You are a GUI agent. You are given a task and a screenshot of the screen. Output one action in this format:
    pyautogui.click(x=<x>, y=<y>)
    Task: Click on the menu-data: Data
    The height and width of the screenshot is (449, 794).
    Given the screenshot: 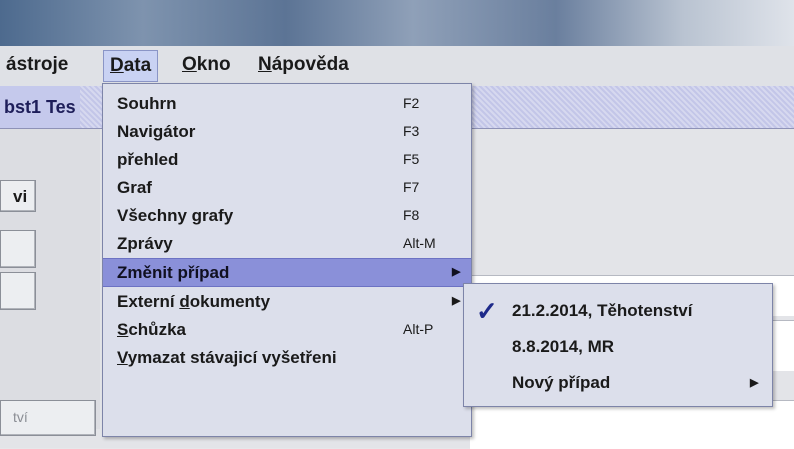 What is the action you would take?
    pyautogui.click(x=131, y=66)
    